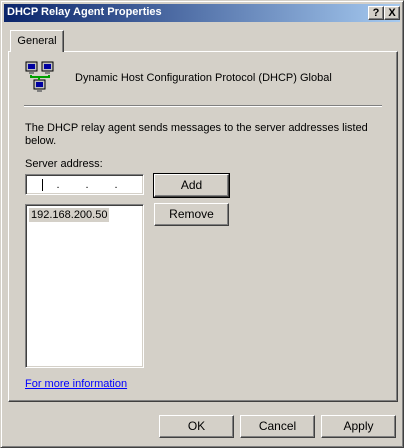  What do you see at coordinates (277, 426) in the screenshot?
I see `cancel-button: Cancel` at bounding box center [277, 426].